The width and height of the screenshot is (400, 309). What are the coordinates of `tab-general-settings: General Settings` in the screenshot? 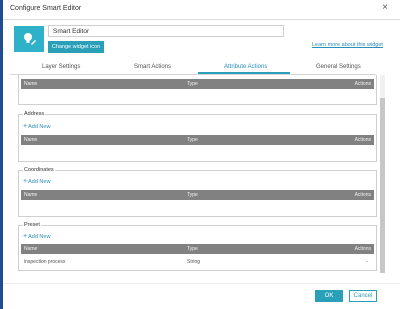 It's located at (338, 67).